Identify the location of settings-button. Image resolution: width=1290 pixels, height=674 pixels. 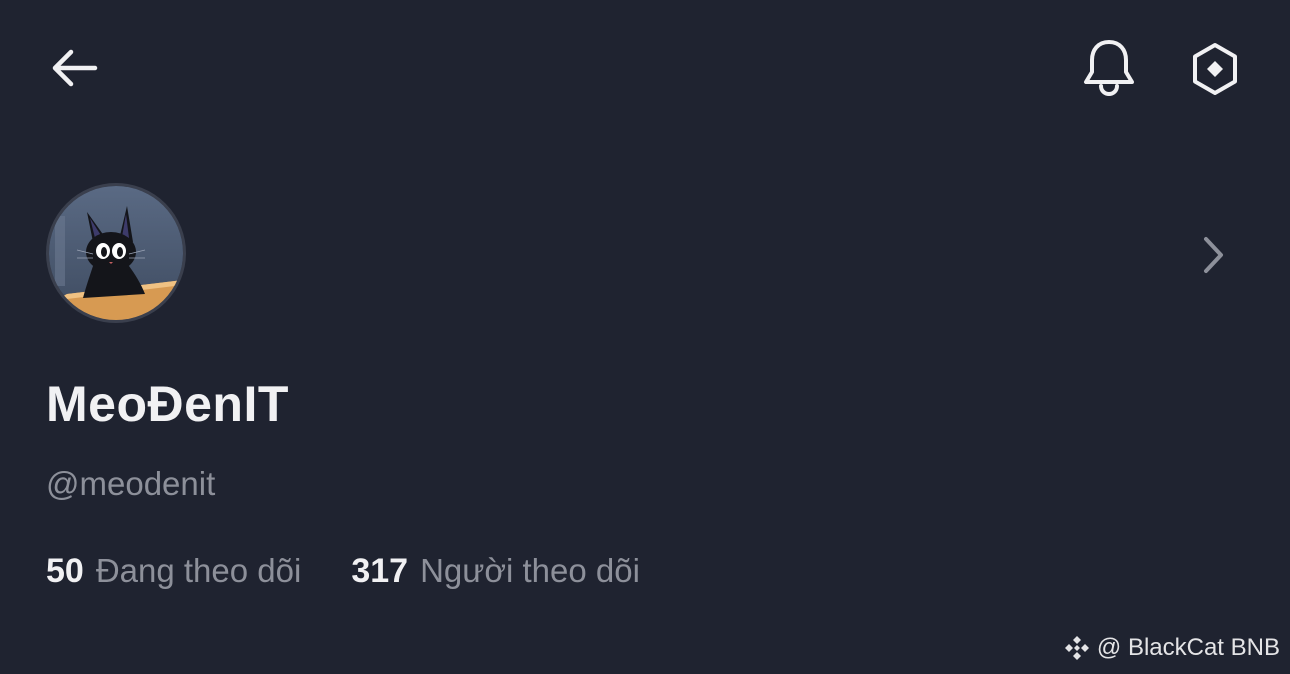
(1215, 69).